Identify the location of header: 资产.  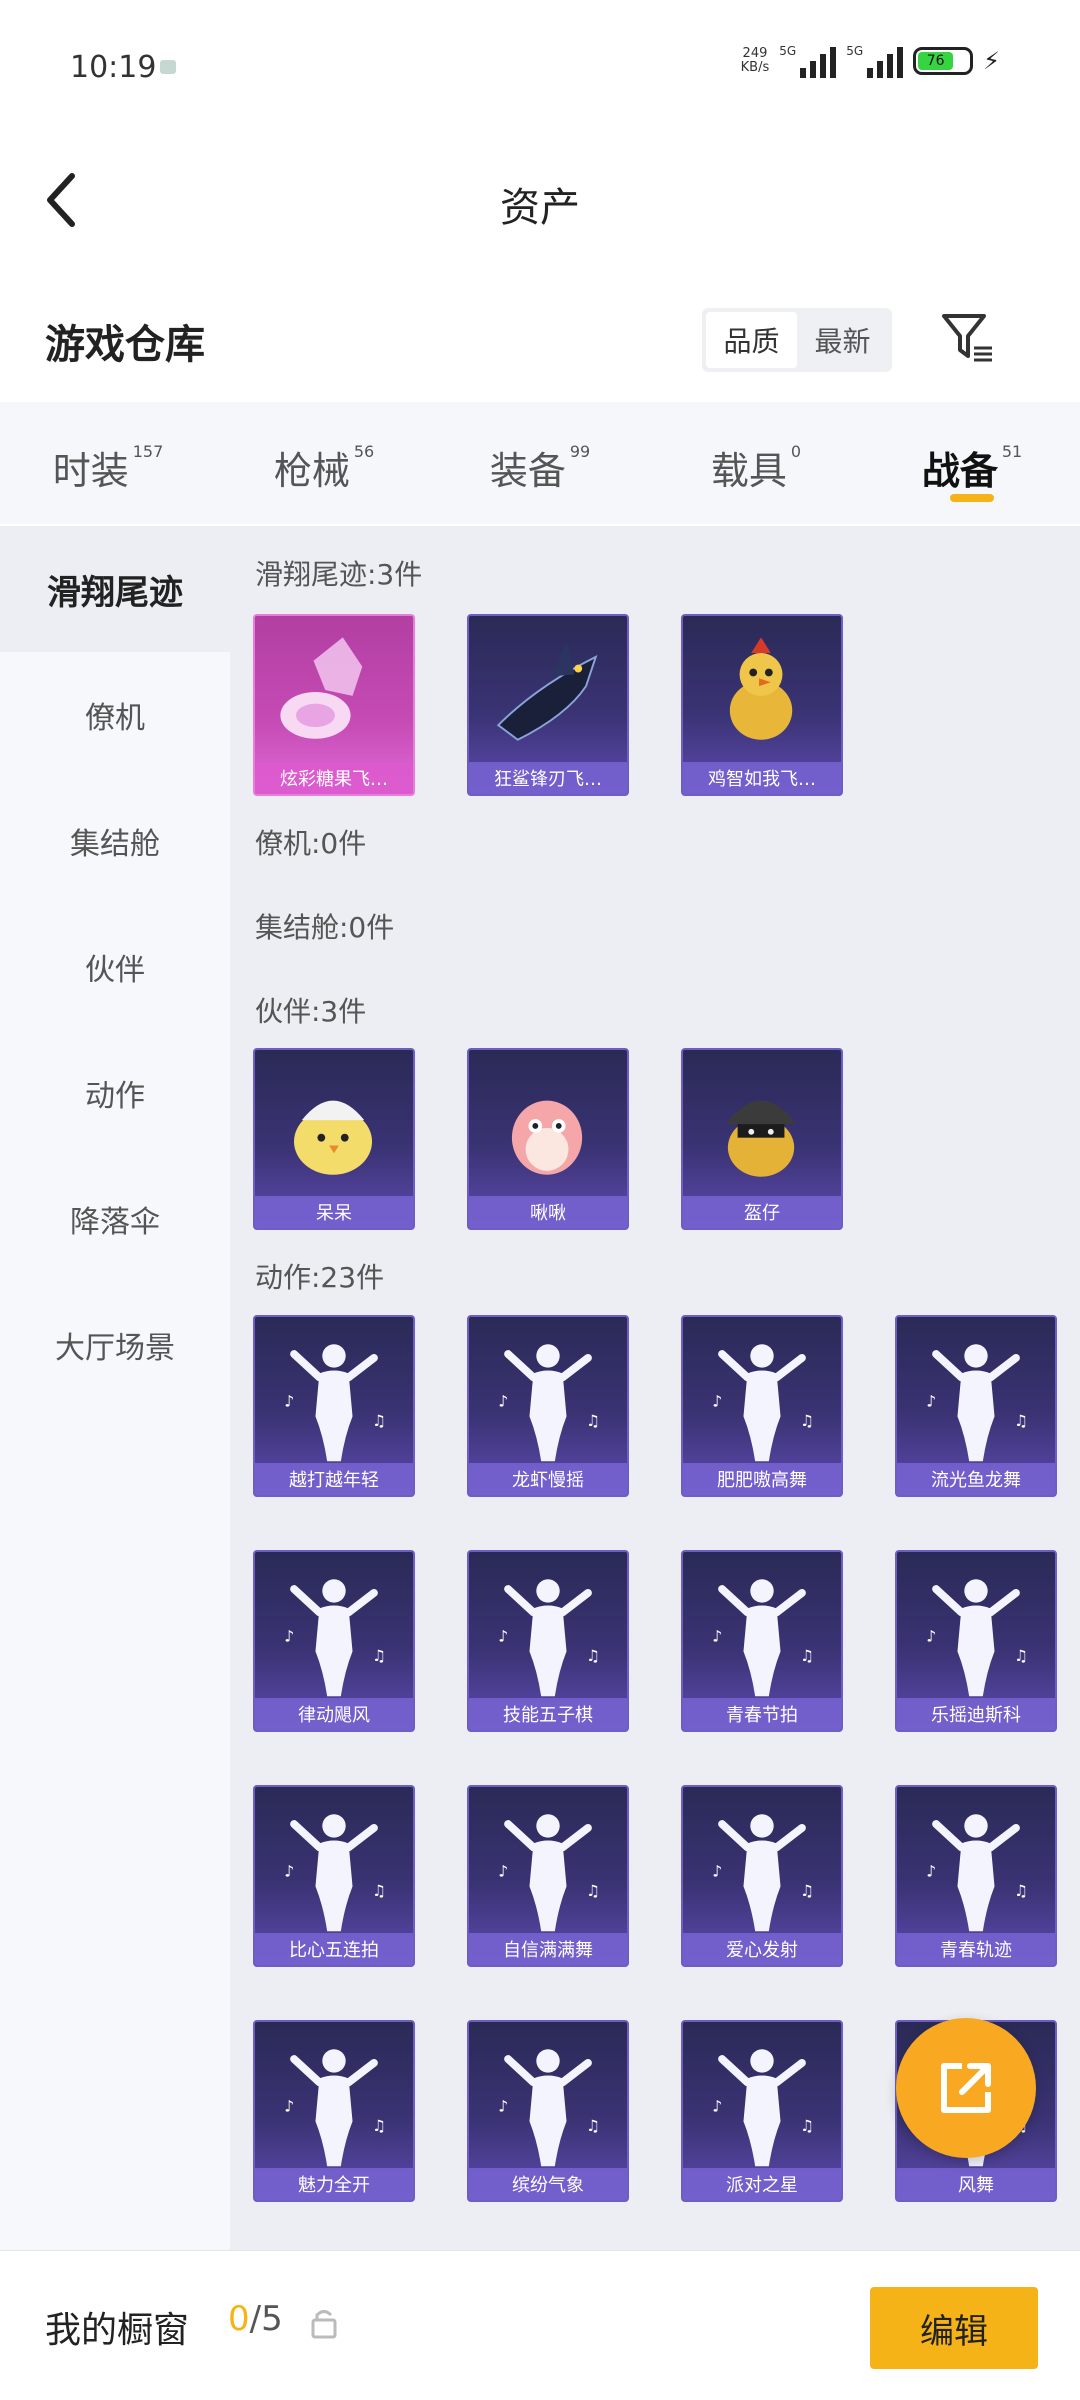
(540, 200).